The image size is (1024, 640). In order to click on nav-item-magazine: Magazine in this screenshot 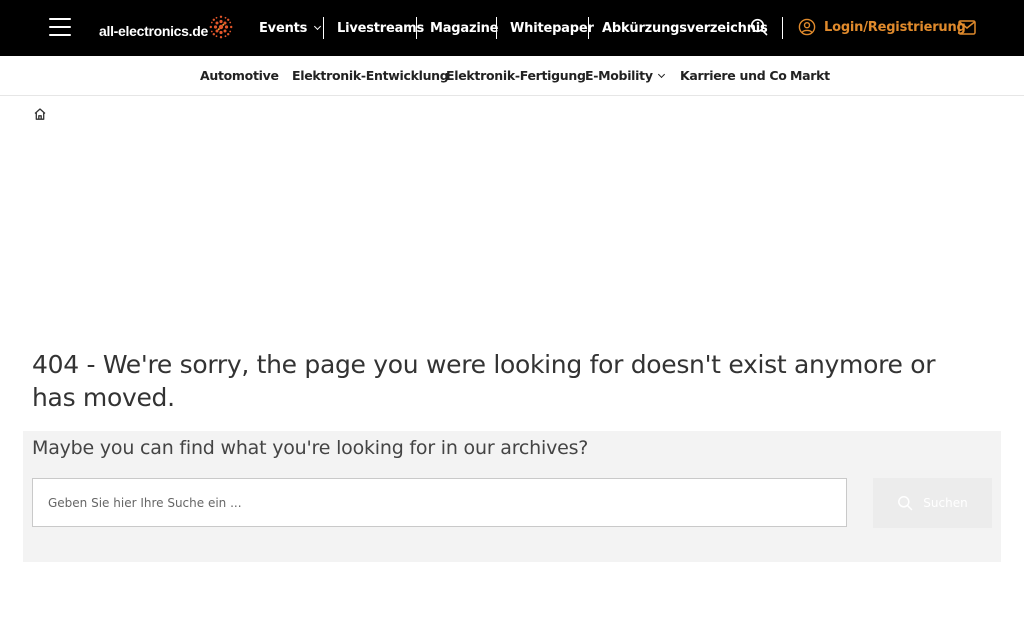, I will do `click(464, 28)`.